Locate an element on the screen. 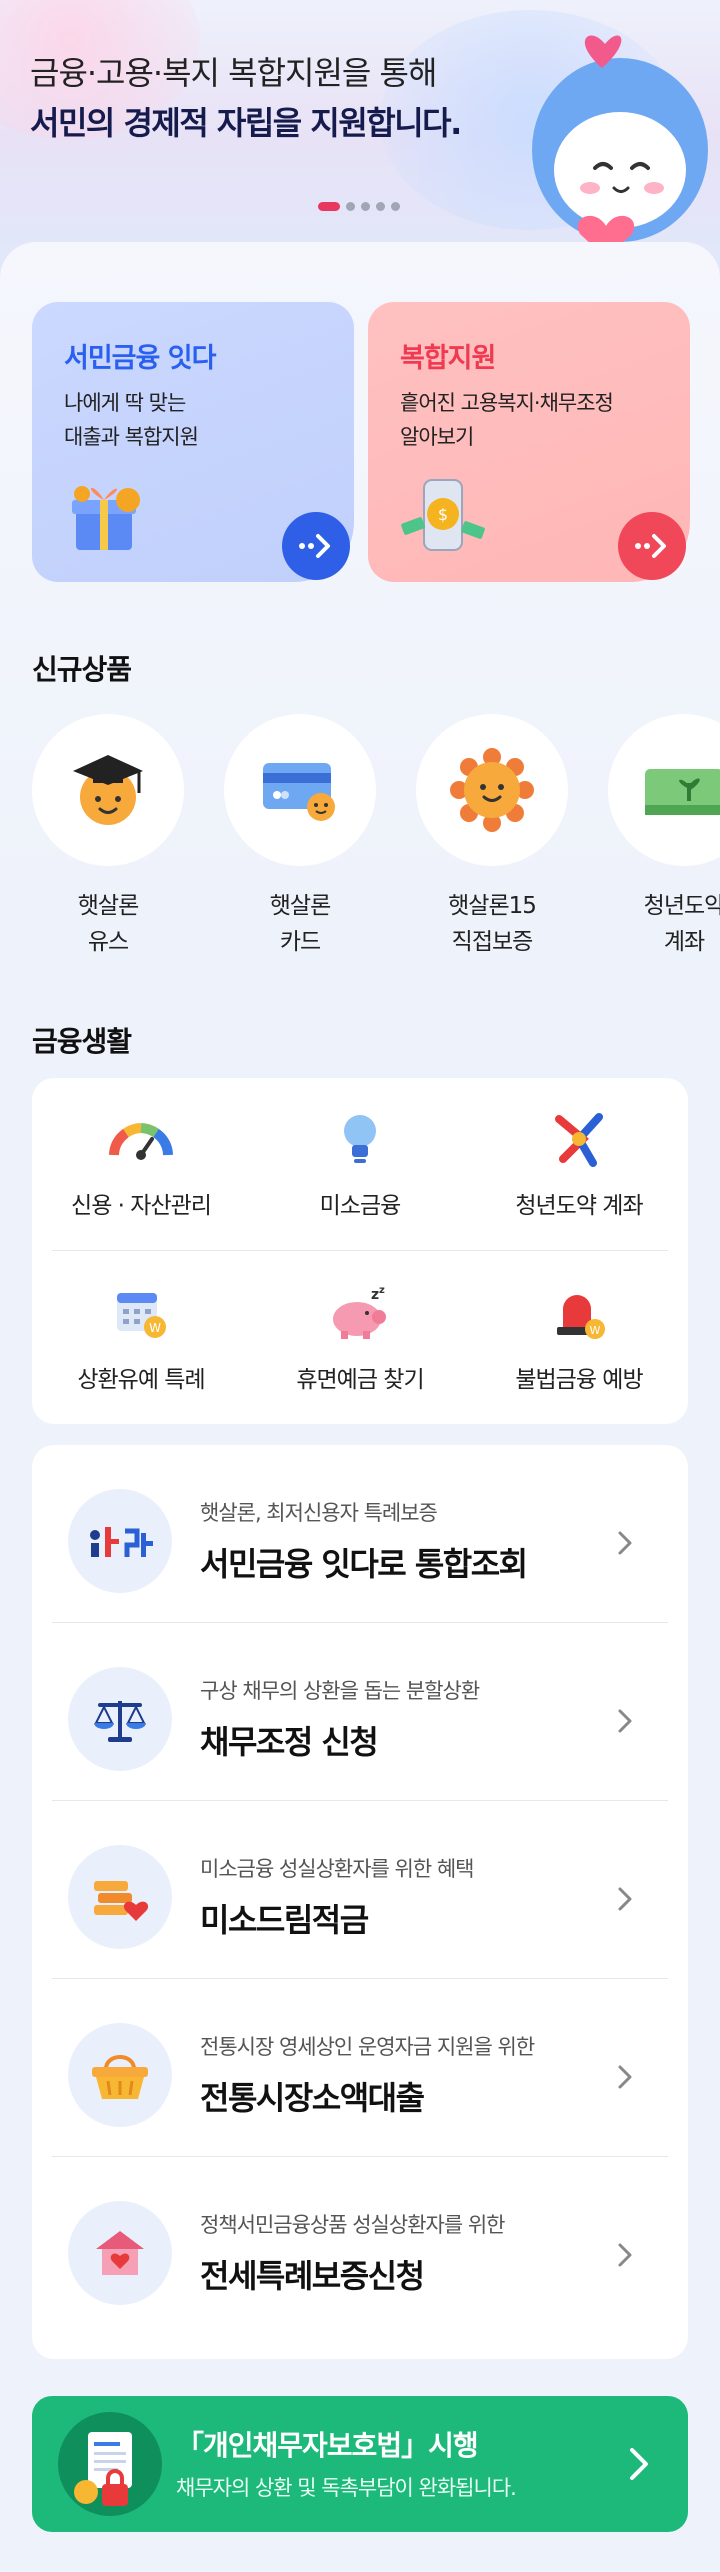 Image resolution: width=720 pixels, height=2572 pixels. list-item-subtitle: 햇살론, 최저신용자 특례보증 is located at coordinates (319, 1513).